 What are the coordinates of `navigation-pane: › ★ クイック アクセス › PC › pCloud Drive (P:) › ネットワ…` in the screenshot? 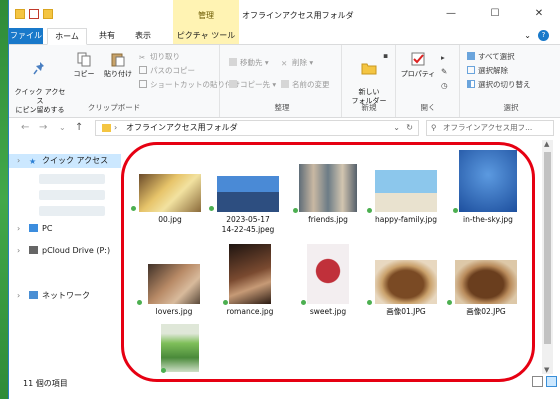 It's located at (65, 257).